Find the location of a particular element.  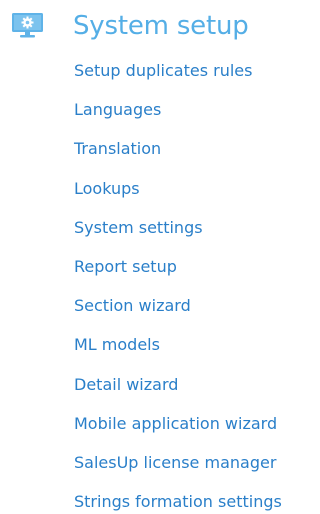

list-item: Lookups is located at coordinates (178, 196).